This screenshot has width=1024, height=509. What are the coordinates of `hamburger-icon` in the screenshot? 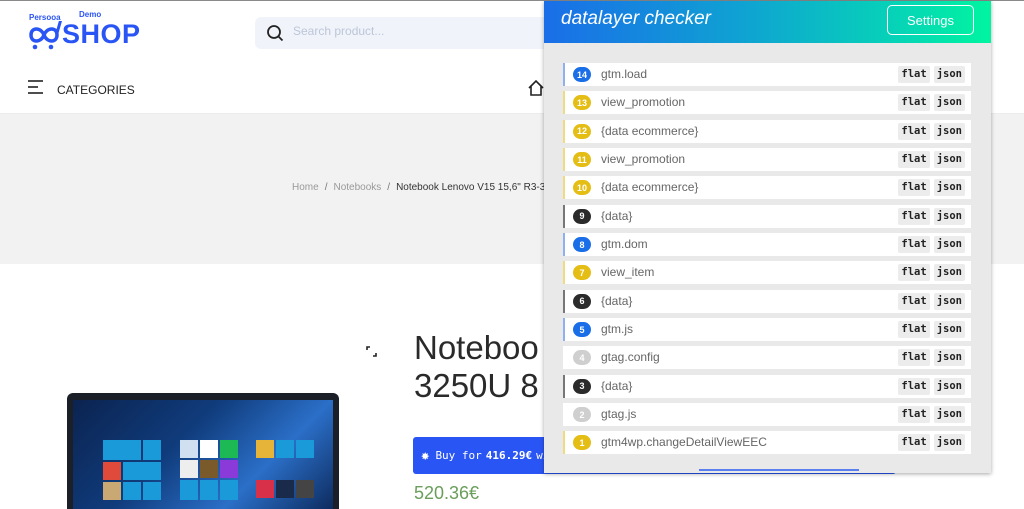 It's located at (35, 89).